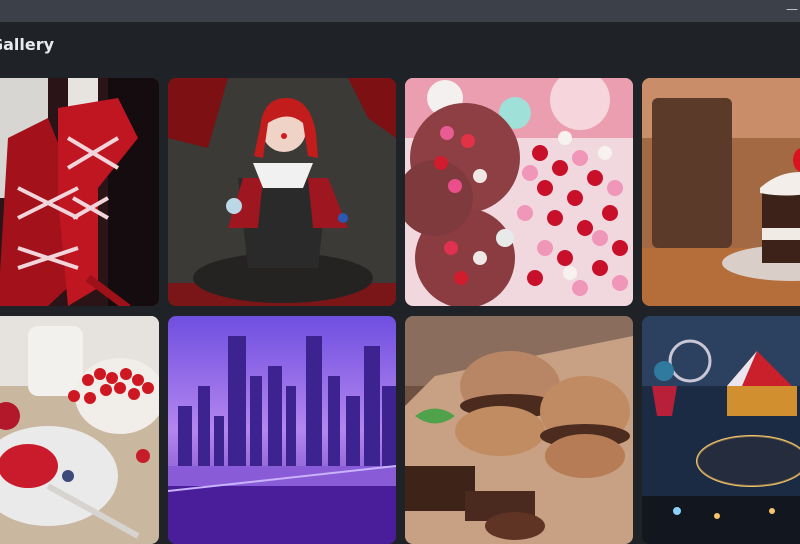  Describe the element at coordinates (27, 44) in the screenshot. I see `page-title: Gallery` at that location.